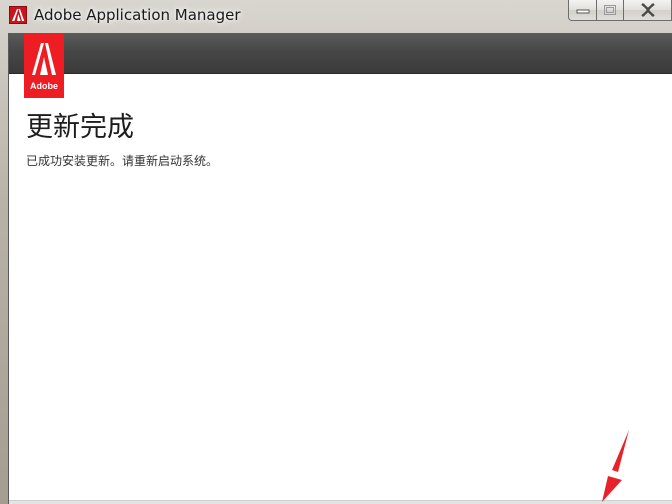 This screenshot has height=504, width=672. I want to click on minimize-button, so click(582, 10).